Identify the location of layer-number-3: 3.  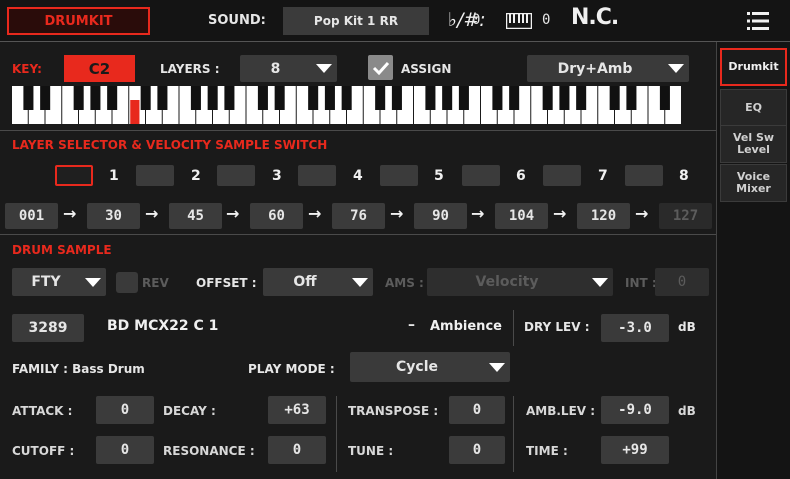
(277, 176).